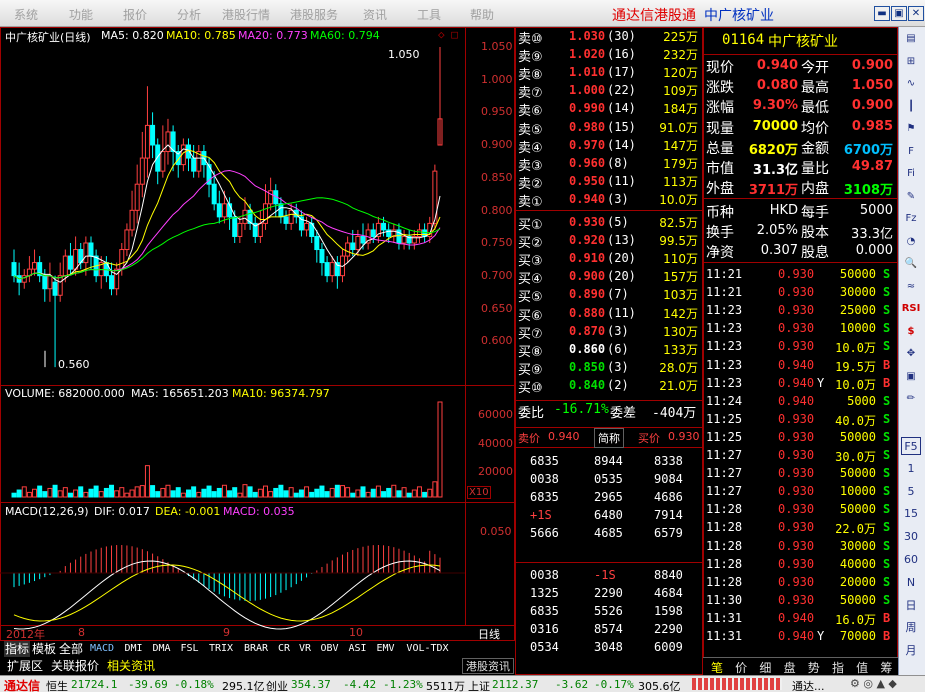  Describe the element at coordinates (81, 14) in the screenshot. I see `menu-item-1: 功能` at that location.